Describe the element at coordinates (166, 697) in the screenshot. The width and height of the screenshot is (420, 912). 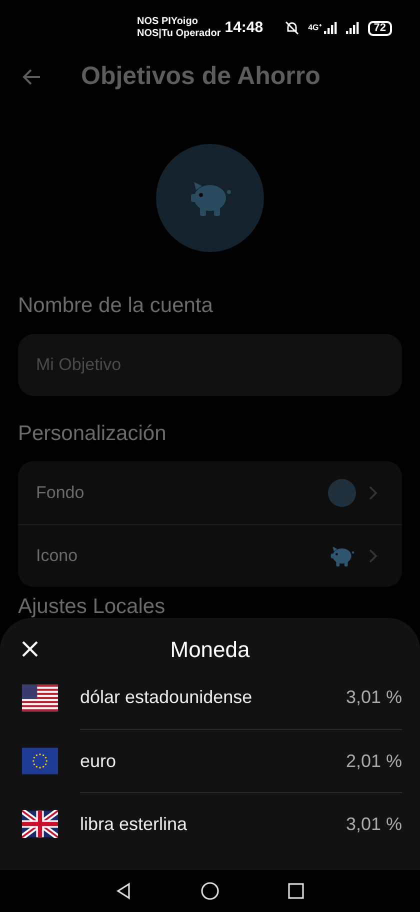
I see `currency-name: dólar estadounidense` at that location.